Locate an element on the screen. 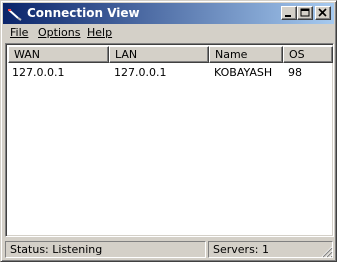 The height and width of the screenshot is (262, 337). menu-help: Help is located at coordinates (99, 32).